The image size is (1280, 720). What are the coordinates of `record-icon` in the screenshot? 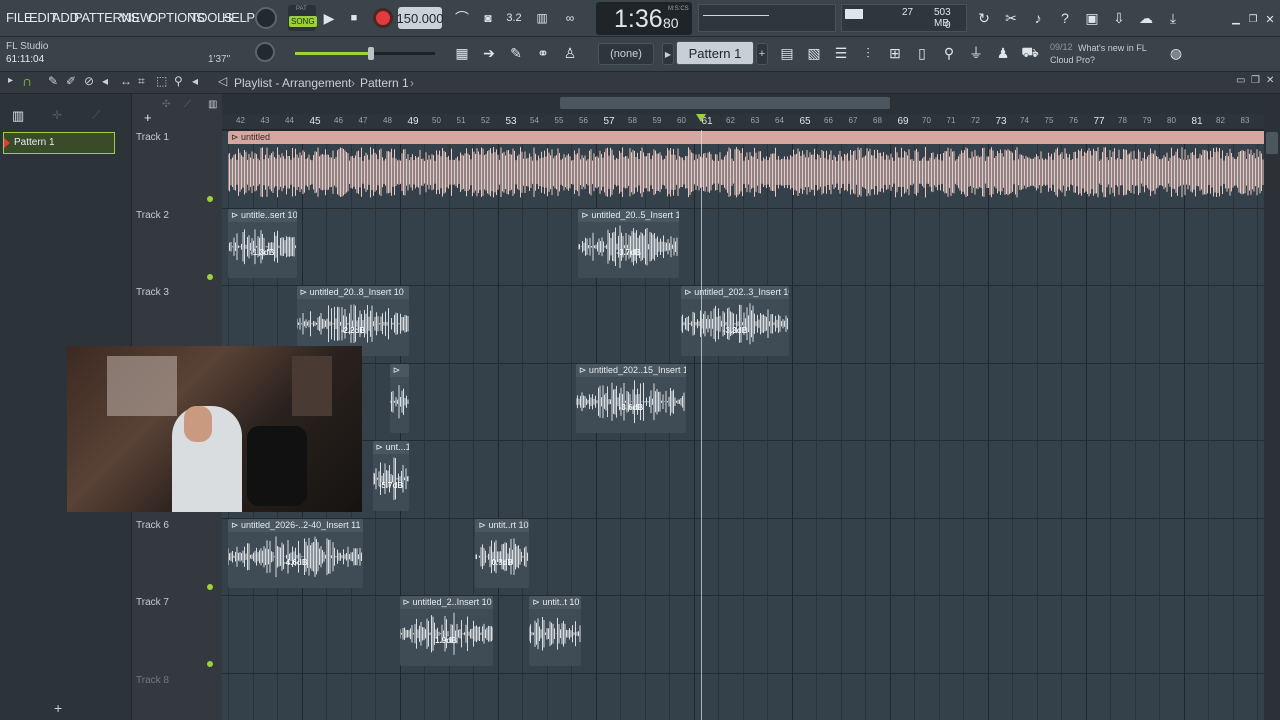 It's located at (383, 18).